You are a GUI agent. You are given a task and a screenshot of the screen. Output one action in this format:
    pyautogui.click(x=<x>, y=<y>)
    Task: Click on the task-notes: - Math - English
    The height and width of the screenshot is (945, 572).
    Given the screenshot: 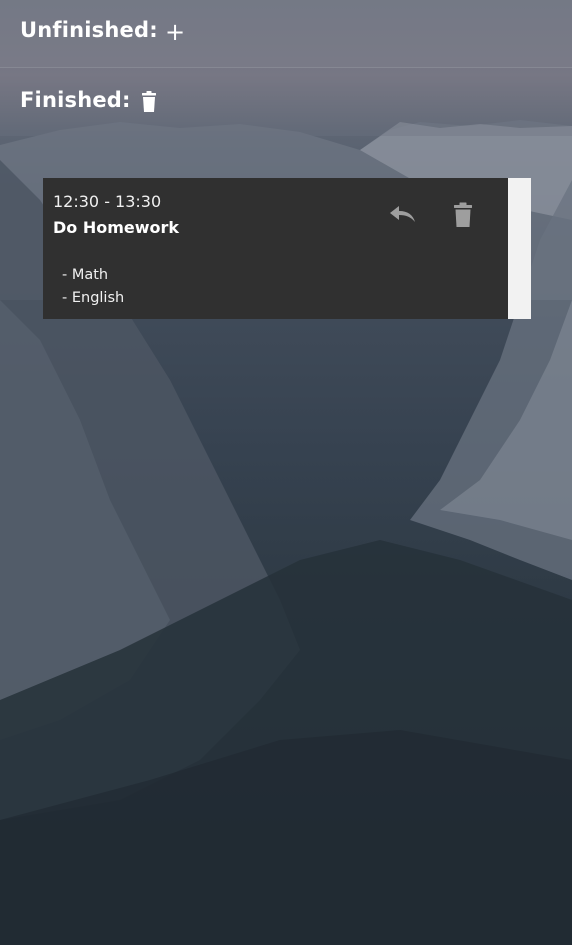 What is the action you would take?
    pyautogui.click(x=93, y=287)
    